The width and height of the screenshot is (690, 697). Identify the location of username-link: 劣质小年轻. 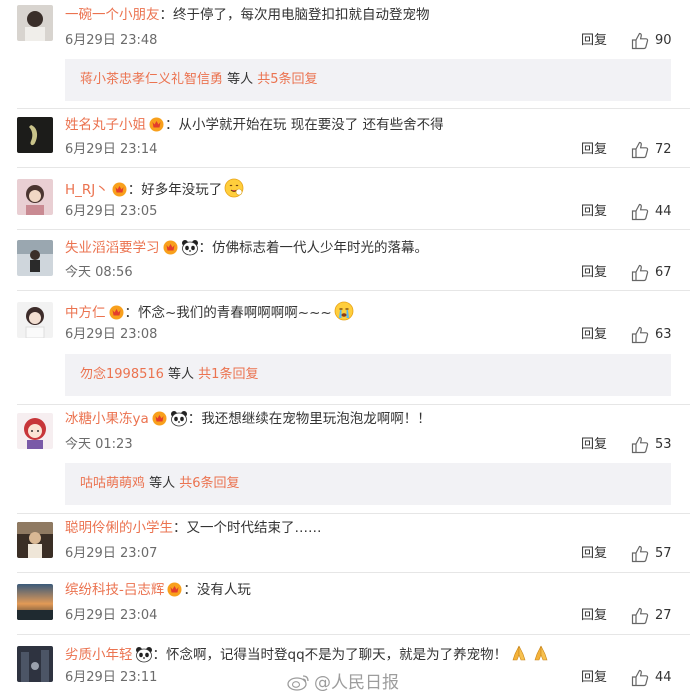
(99, 655).